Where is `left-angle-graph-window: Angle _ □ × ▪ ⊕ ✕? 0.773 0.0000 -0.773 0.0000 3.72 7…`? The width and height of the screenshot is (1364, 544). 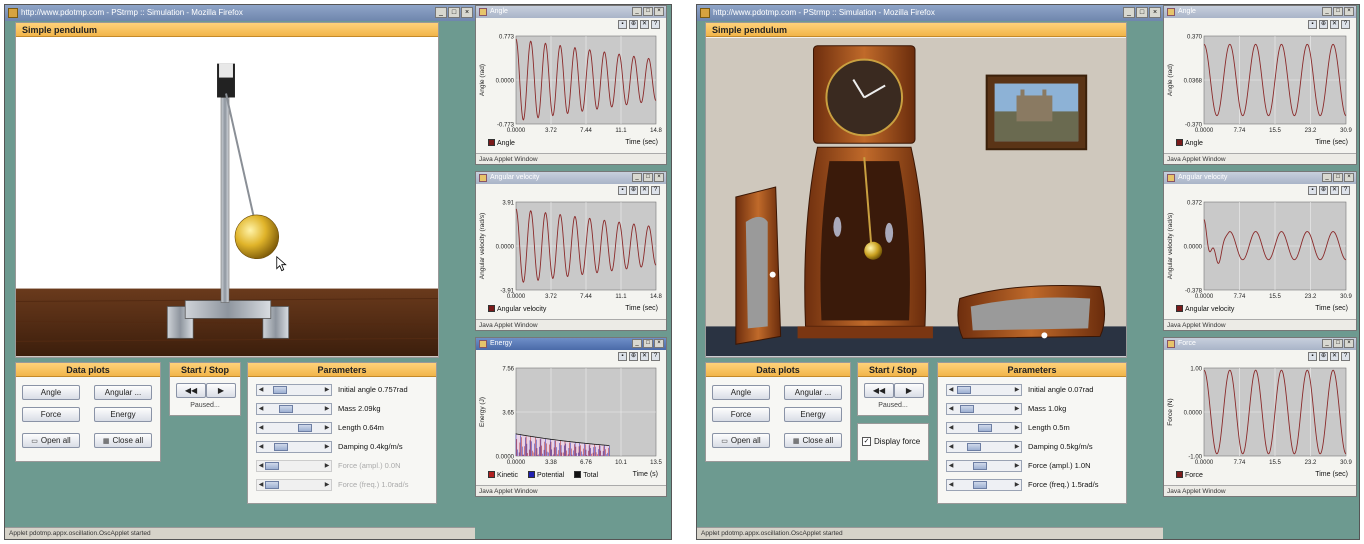
left-angle-graph-window: Angle _ □ × ▪ ⊕ ✕? 0.773 0.0000 -0.773 0.0000 3.72 7… is located at coordinates (571, 85).